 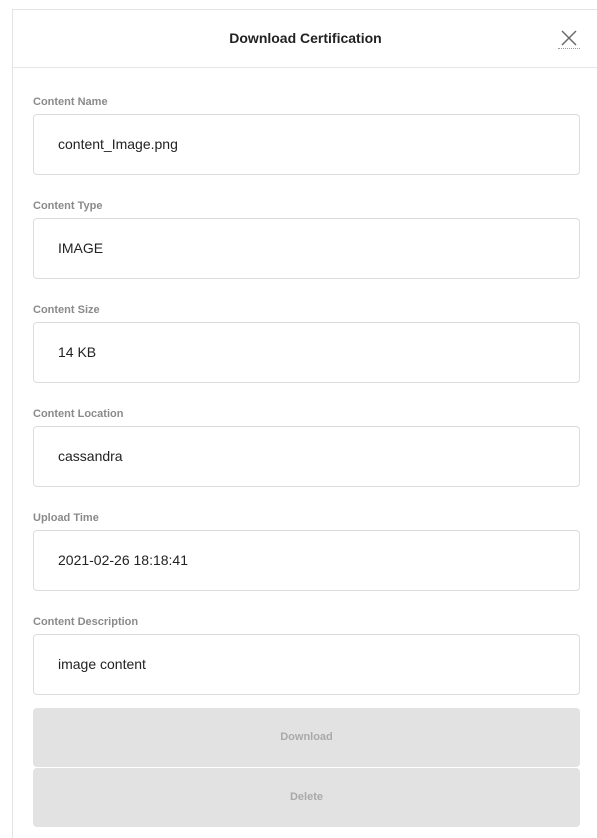 What do you see at coordinates (102, 664) in the screenshot?
I see `content-description-value: image content` at bounding box center [102, 664].